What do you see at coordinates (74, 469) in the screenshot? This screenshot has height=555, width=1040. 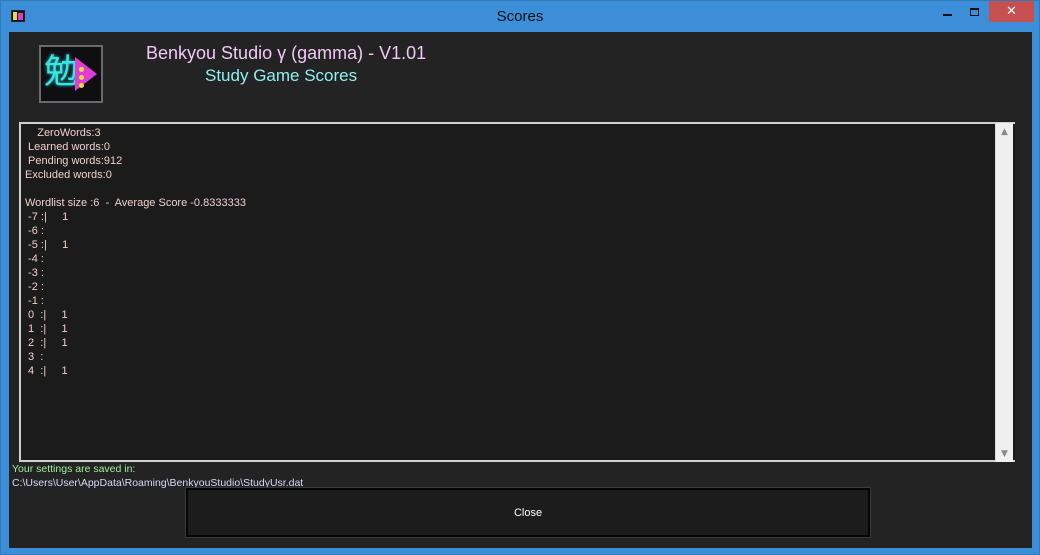 I see `settings-label: Your settings are saved in:` at bounding box center [74, 469].